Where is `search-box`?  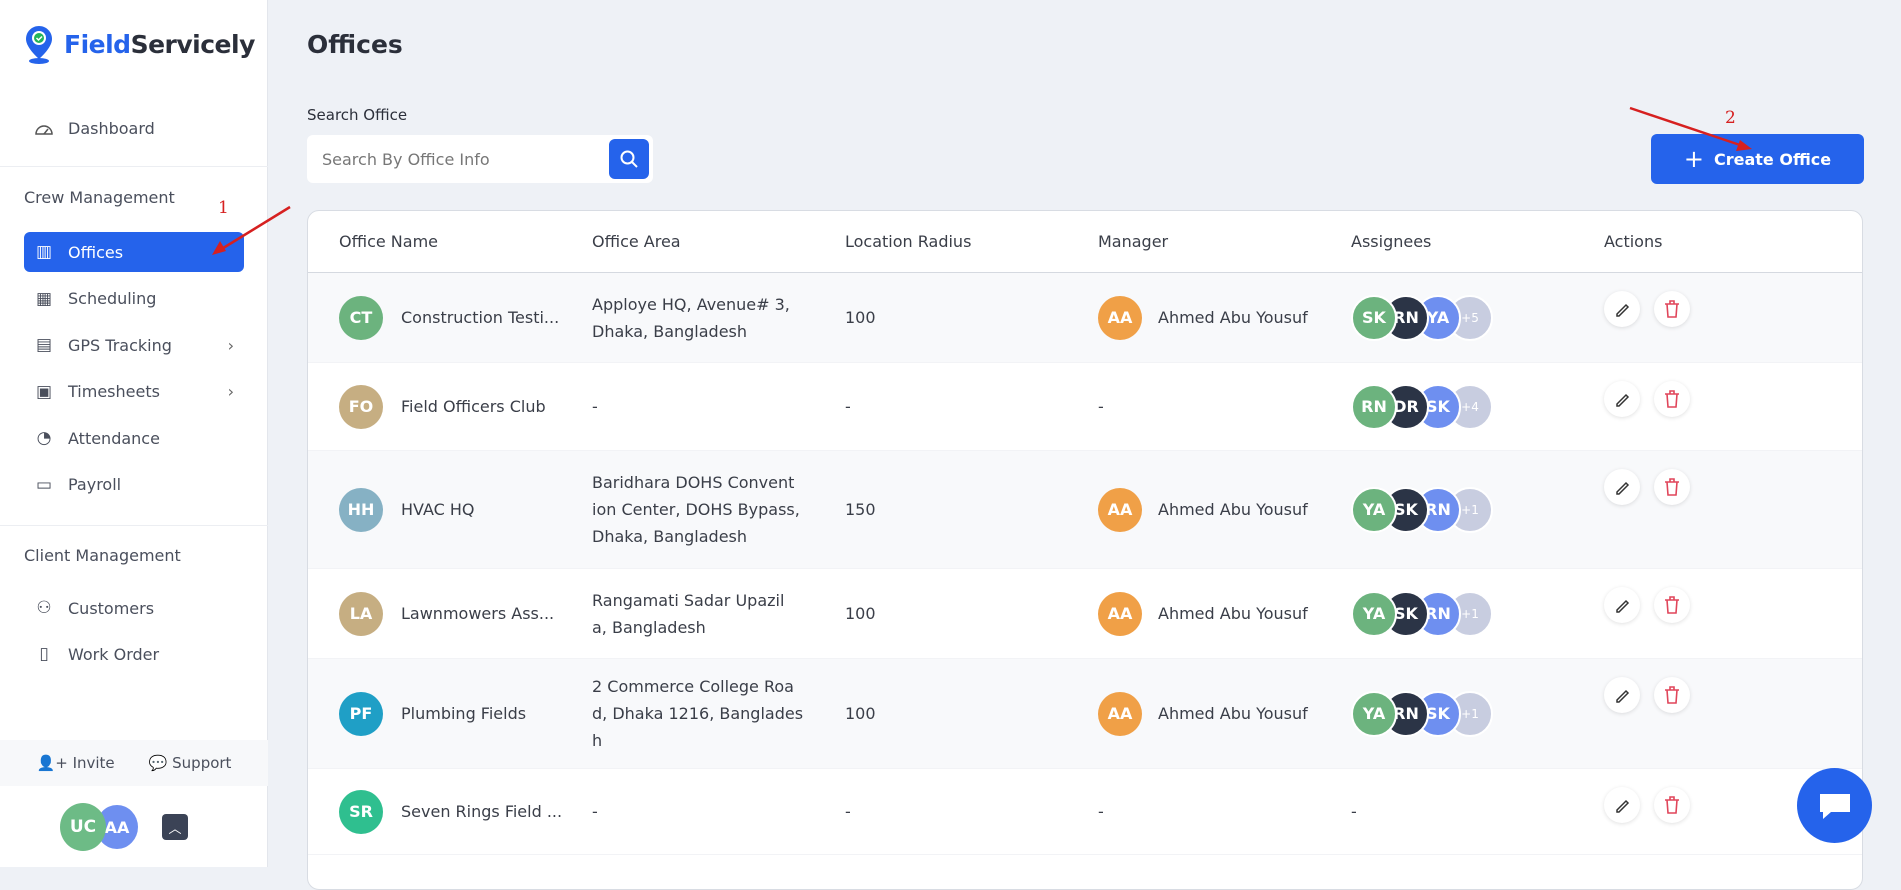 search-box is located at coordinates (480, 159).